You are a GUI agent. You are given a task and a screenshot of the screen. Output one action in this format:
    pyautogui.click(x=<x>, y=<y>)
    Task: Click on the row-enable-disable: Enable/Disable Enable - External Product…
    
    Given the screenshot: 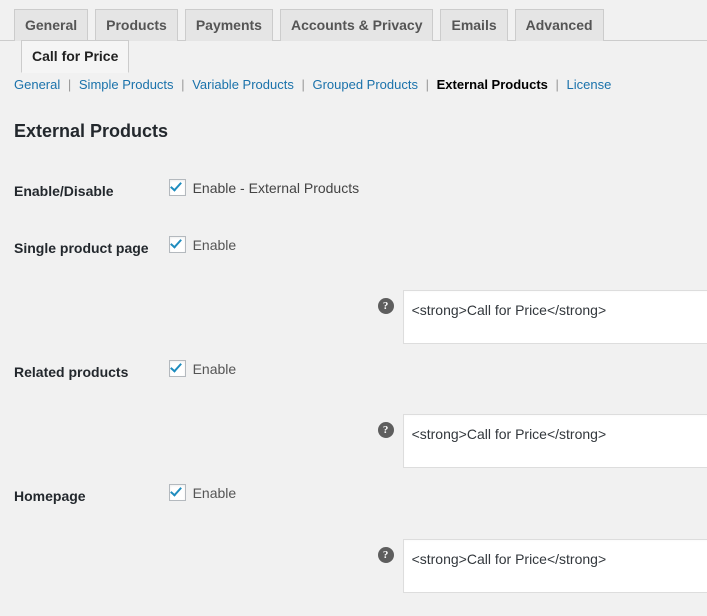 What is the action you would take?
    pyautogui.click(x=353, y=191)
    